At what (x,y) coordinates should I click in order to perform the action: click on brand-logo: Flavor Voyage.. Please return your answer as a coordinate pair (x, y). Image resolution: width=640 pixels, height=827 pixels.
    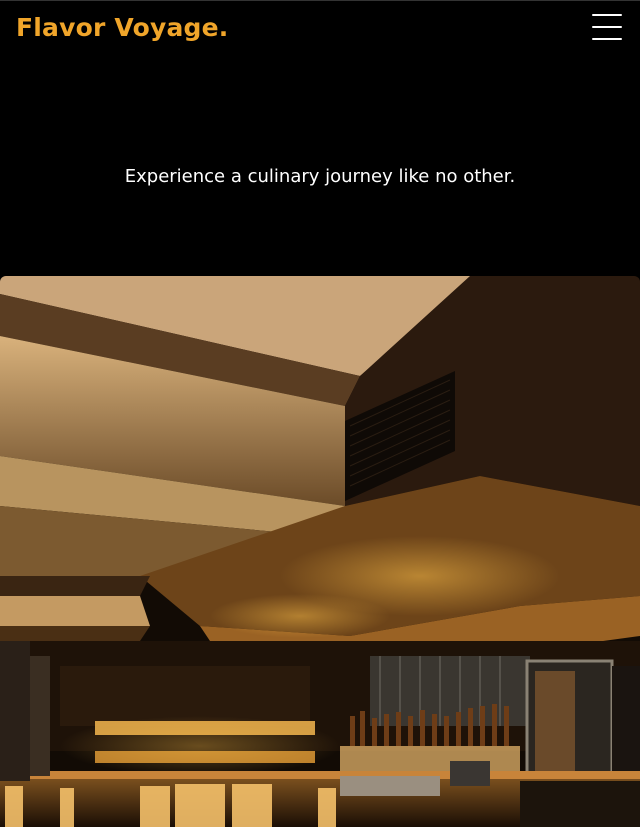
    Looking at the image, I should click on (122, 27).